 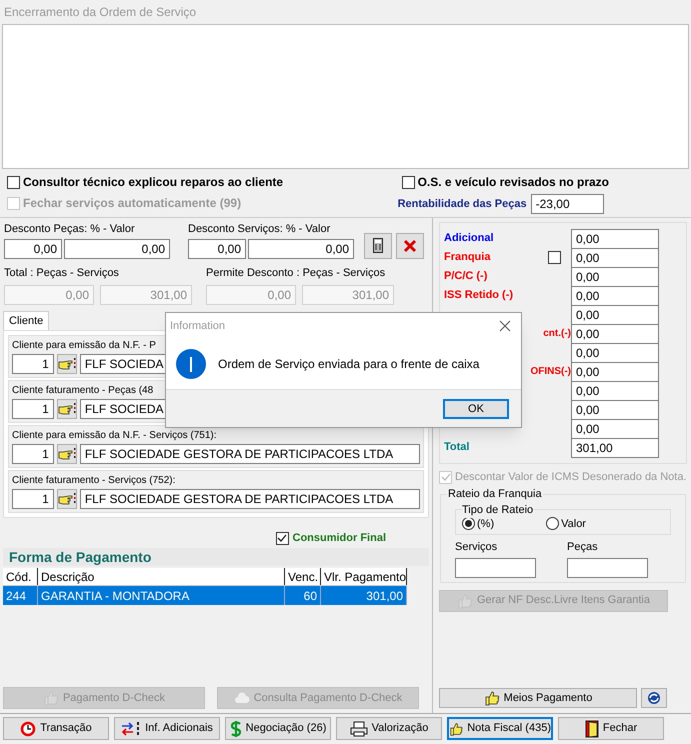 I want to click on close-icon, so click(x=505, y=326).